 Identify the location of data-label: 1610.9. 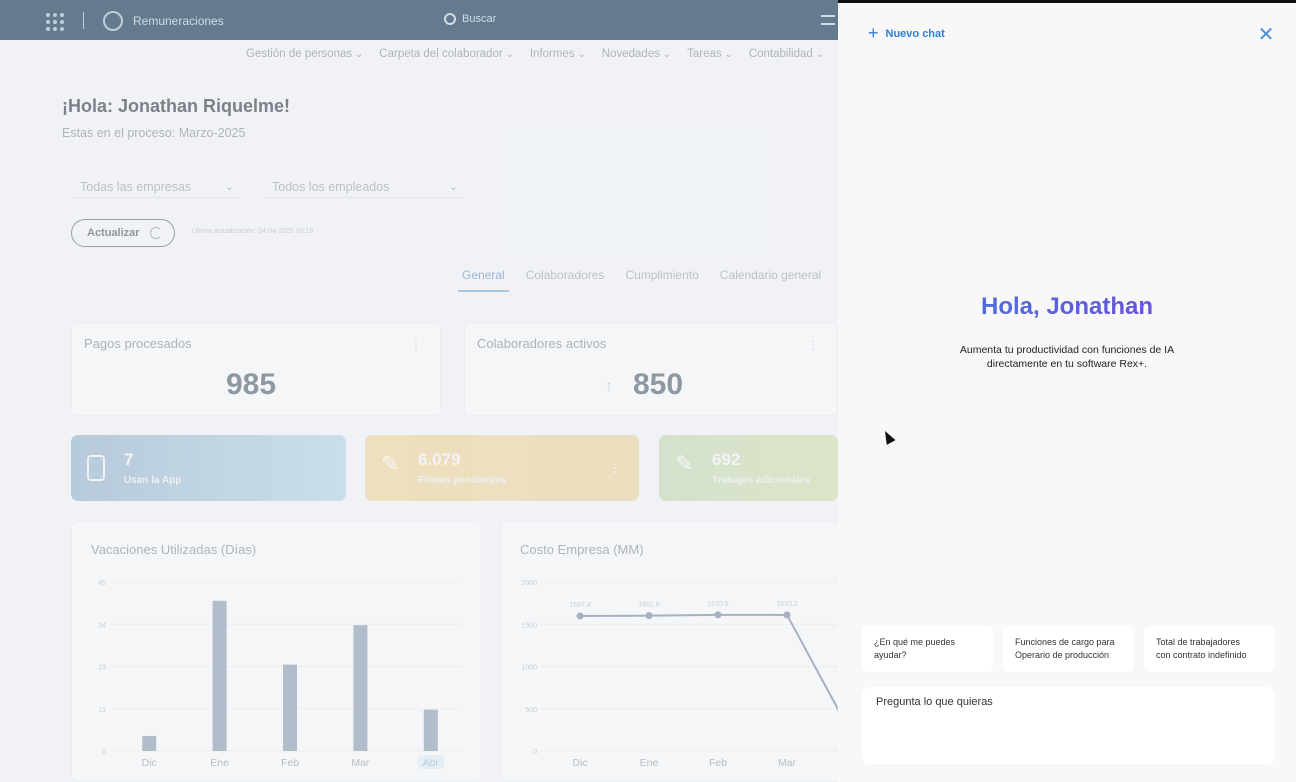
(718, 604).